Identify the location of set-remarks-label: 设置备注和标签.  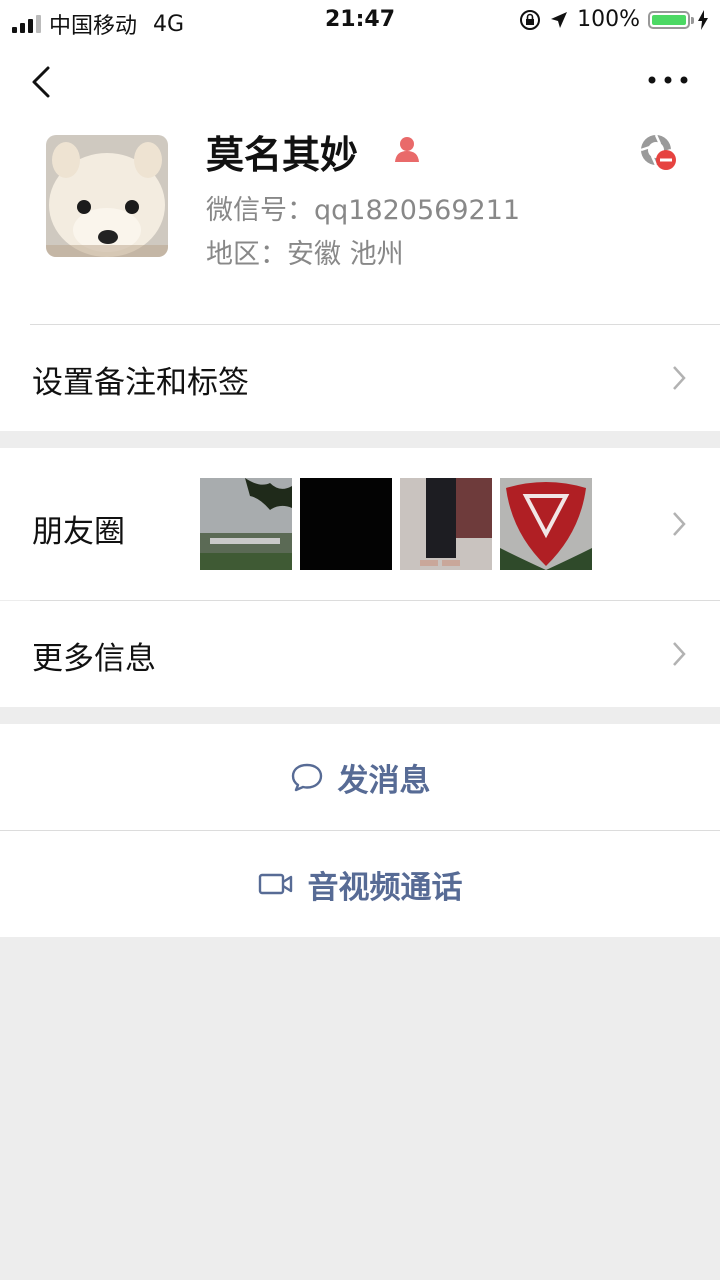
(140, 383).